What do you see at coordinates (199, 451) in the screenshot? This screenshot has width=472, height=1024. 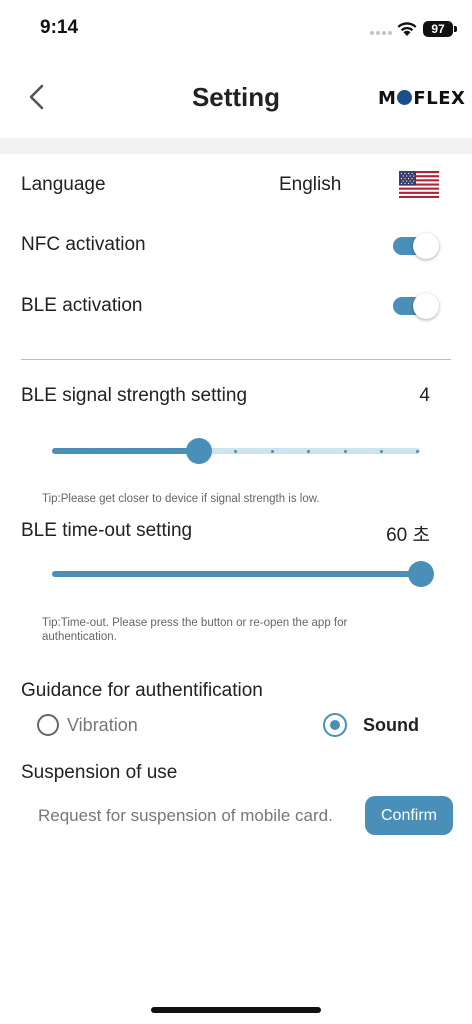 I see `signal-strength-slider-thumb` at bounding box center [199, 451].